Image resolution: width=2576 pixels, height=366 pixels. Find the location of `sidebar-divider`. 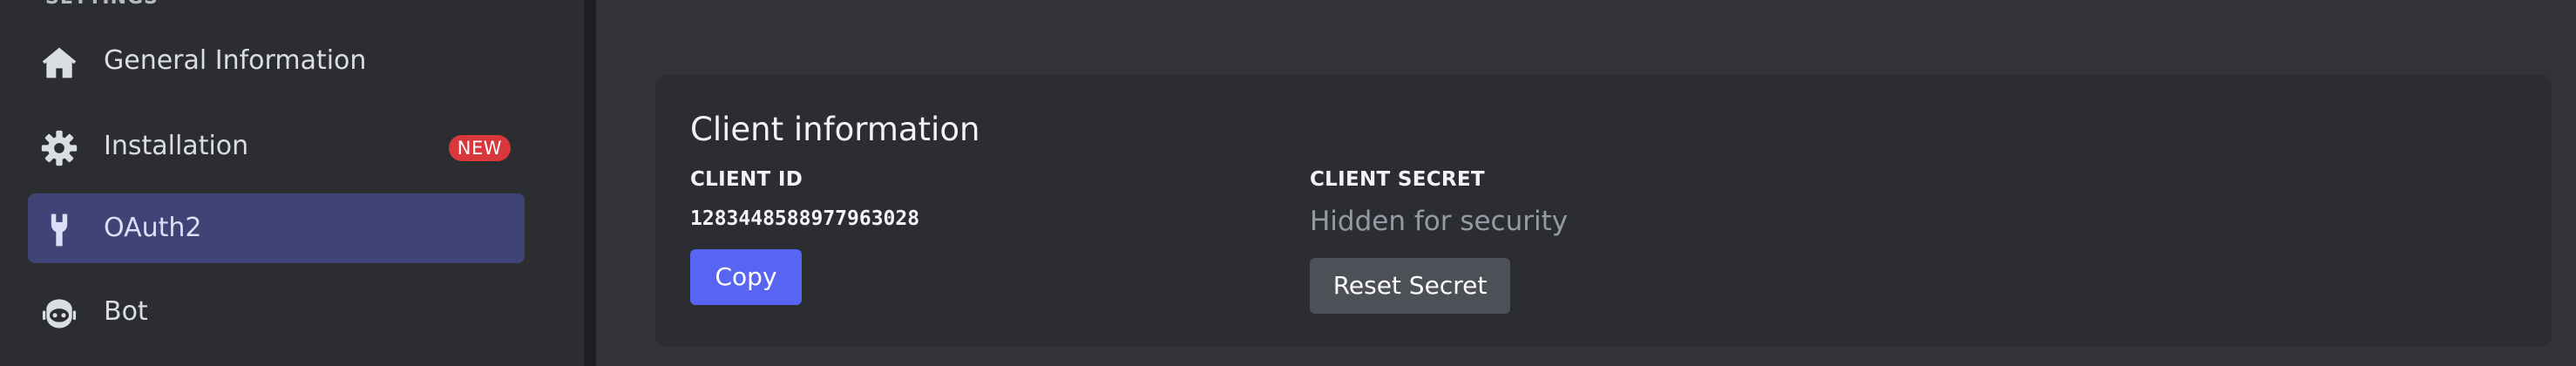

sidebar-divider is located at coordinates (590, 183).